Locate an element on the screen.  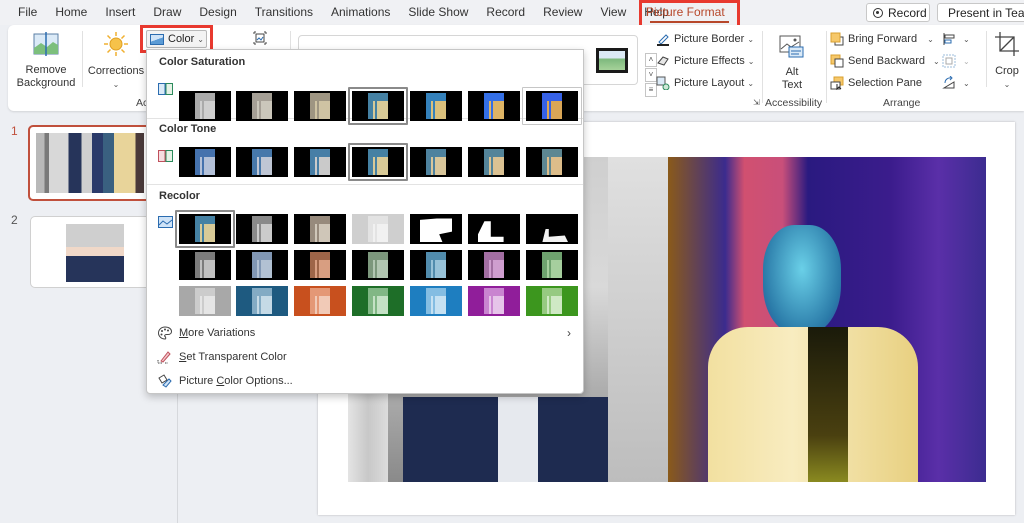
dialog-launcher-icon: ⇲ is located at coordinates (756, 102).